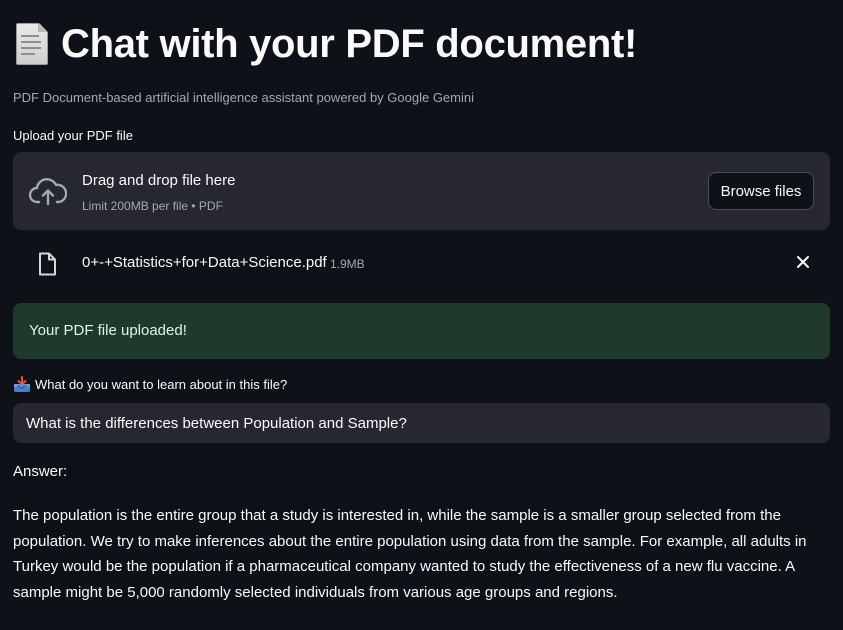  What do you see at coordinates (152, 206) in the screenshot?
I see `dropzone-limit: Limit 200MB per file • PDF` at bounding box center [152, 206].